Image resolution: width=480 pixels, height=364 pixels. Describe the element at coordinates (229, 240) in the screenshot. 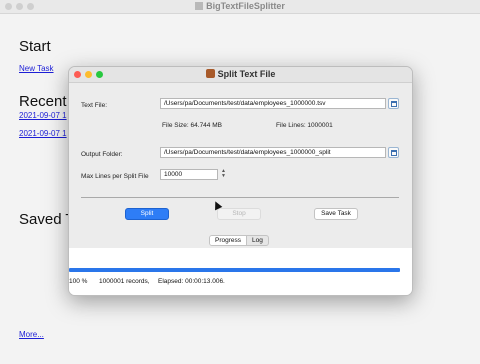

I see `tab-progress: Progress` at that location.